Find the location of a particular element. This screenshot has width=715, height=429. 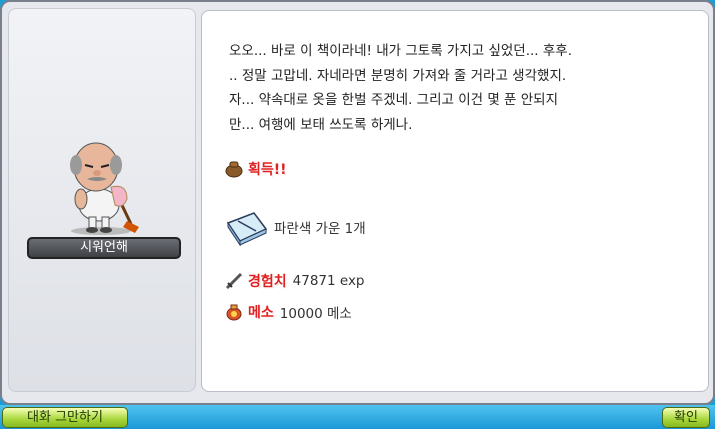

reward-item-row: 파란색 가운 1개 is located at coordinates (295, 227).